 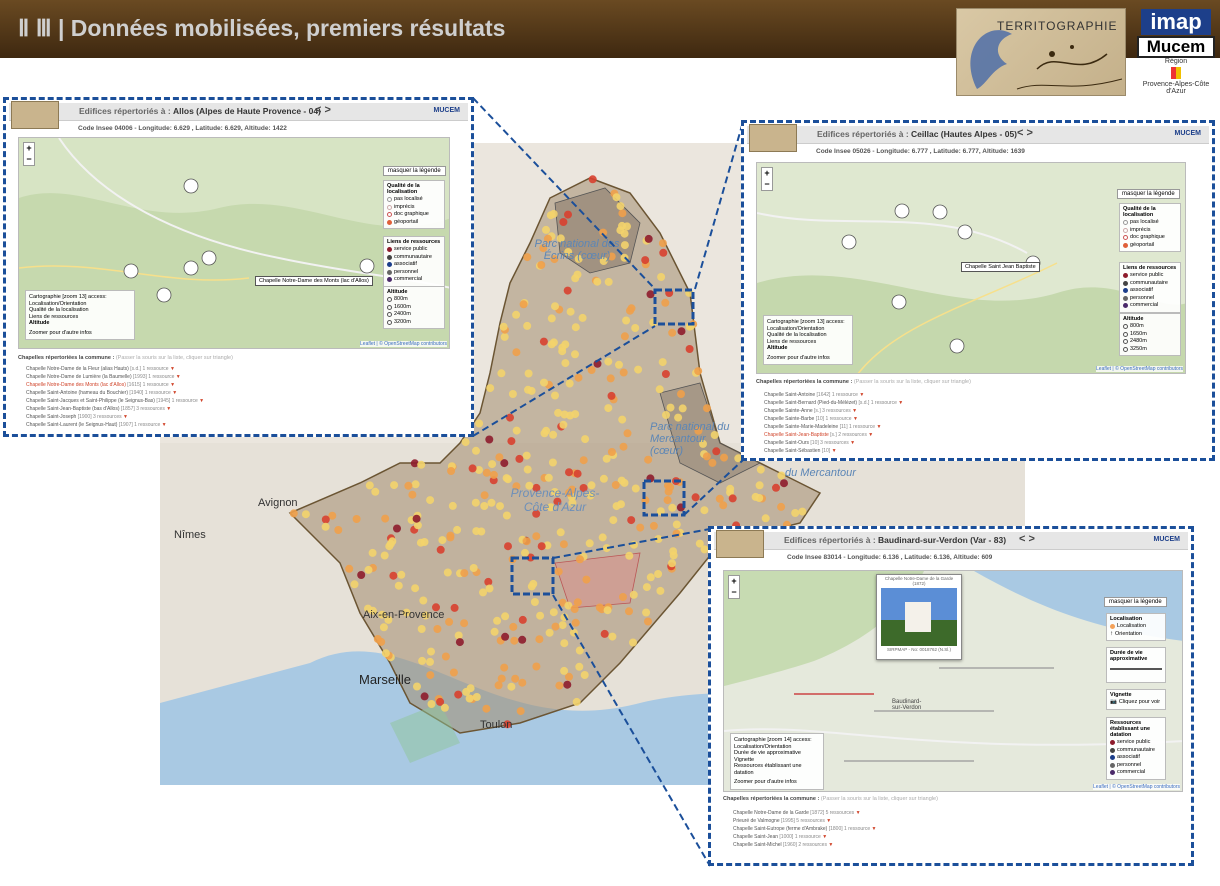 What do you see at coordinates (805, 837) in the screenshot?
I see `list-item: Chapelle Saint-Jean [1000] 1 ressource ▼` at bounding box center [805, 837].